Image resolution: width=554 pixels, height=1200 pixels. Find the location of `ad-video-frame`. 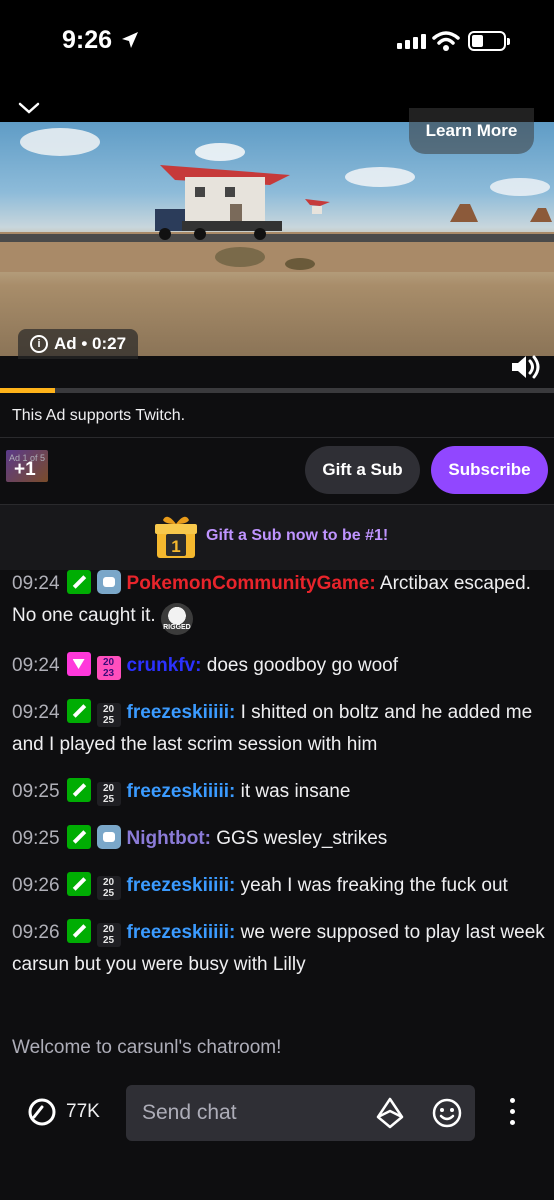

ad-video-frame is located at coordinates (277, 200).